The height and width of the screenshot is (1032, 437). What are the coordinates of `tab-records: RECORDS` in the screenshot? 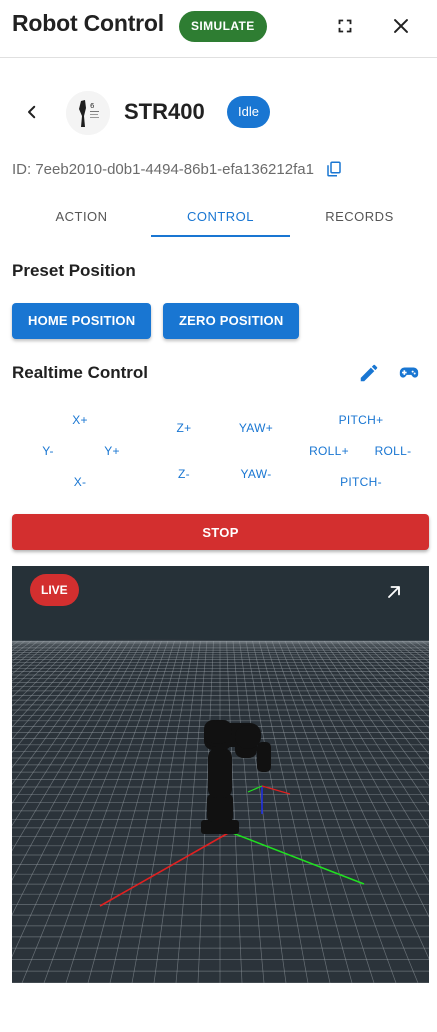 It's located at (359, 216).